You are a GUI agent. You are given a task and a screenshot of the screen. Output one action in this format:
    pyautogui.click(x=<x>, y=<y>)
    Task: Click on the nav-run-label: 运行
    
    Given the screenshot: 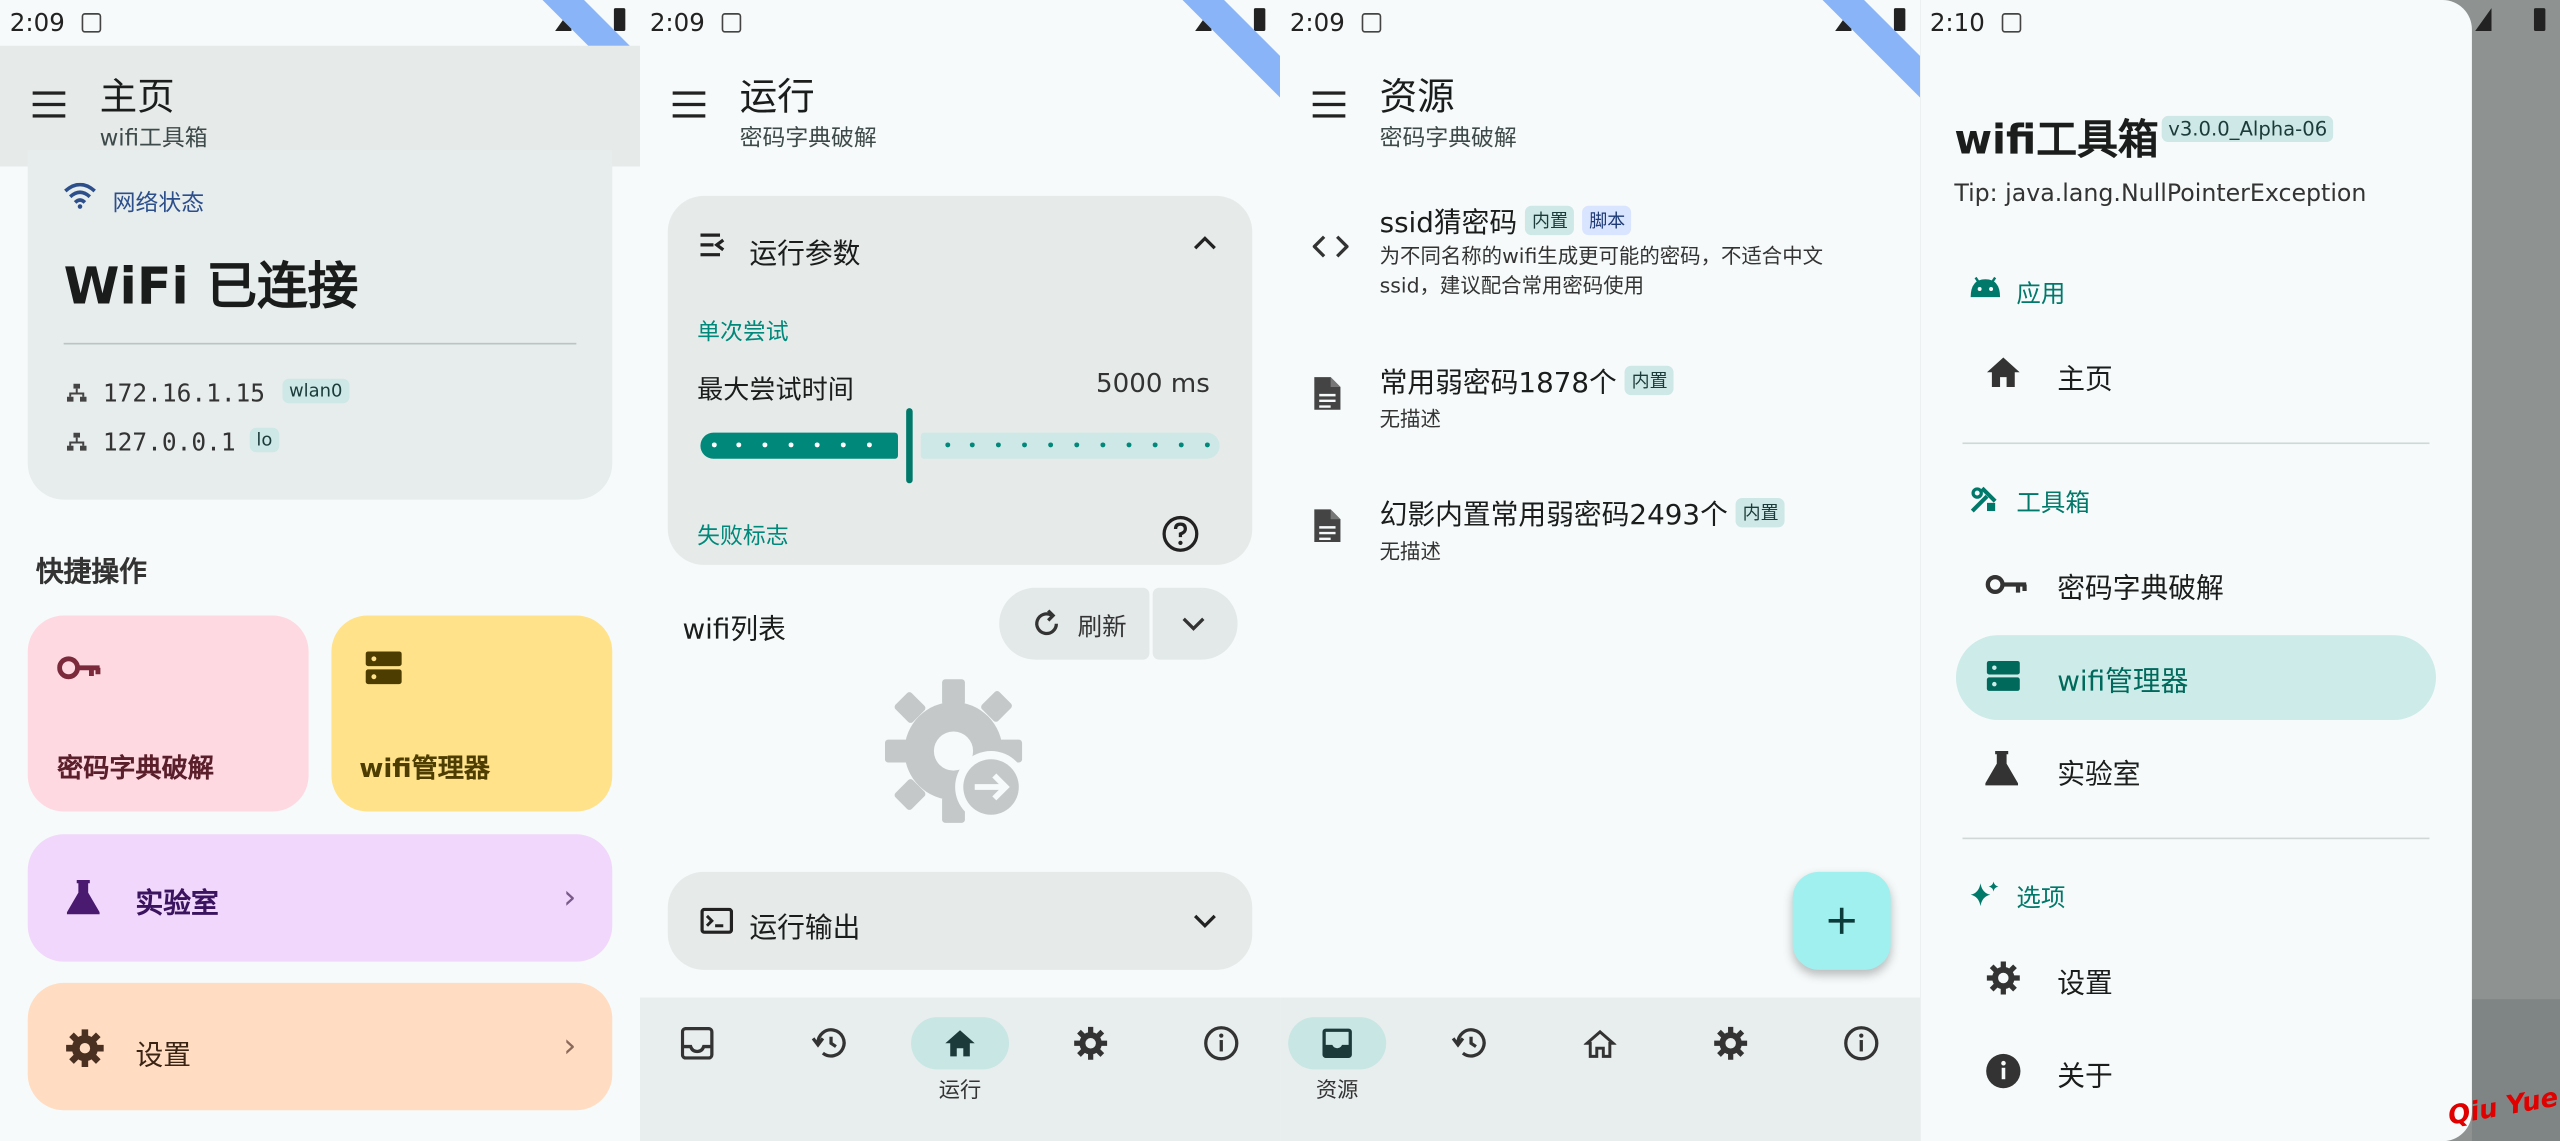 What is the action you would take?
    pyautogui.click(x=960, y=1091)
    